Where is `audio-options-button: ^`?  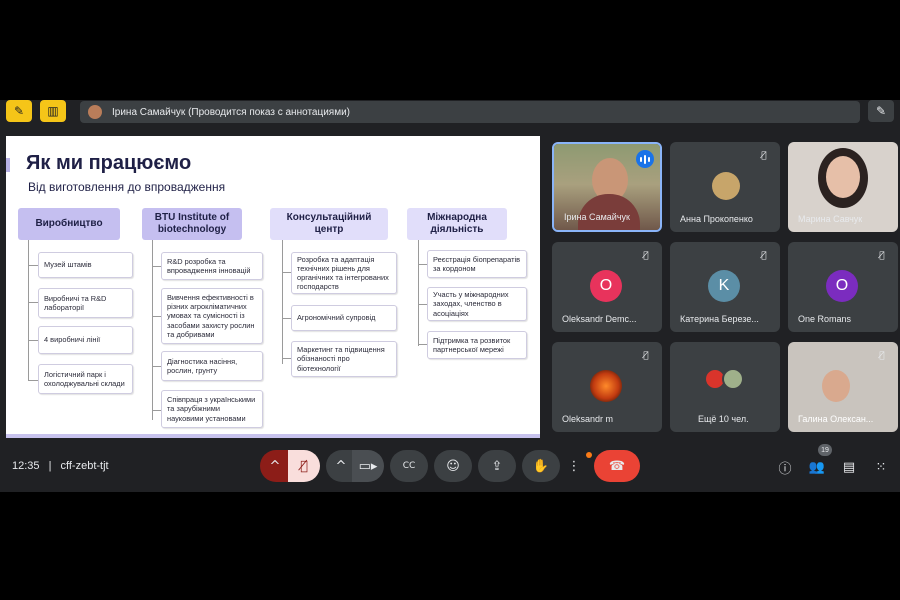 audio-options-button: ^ is located at coordinates (275, 466).